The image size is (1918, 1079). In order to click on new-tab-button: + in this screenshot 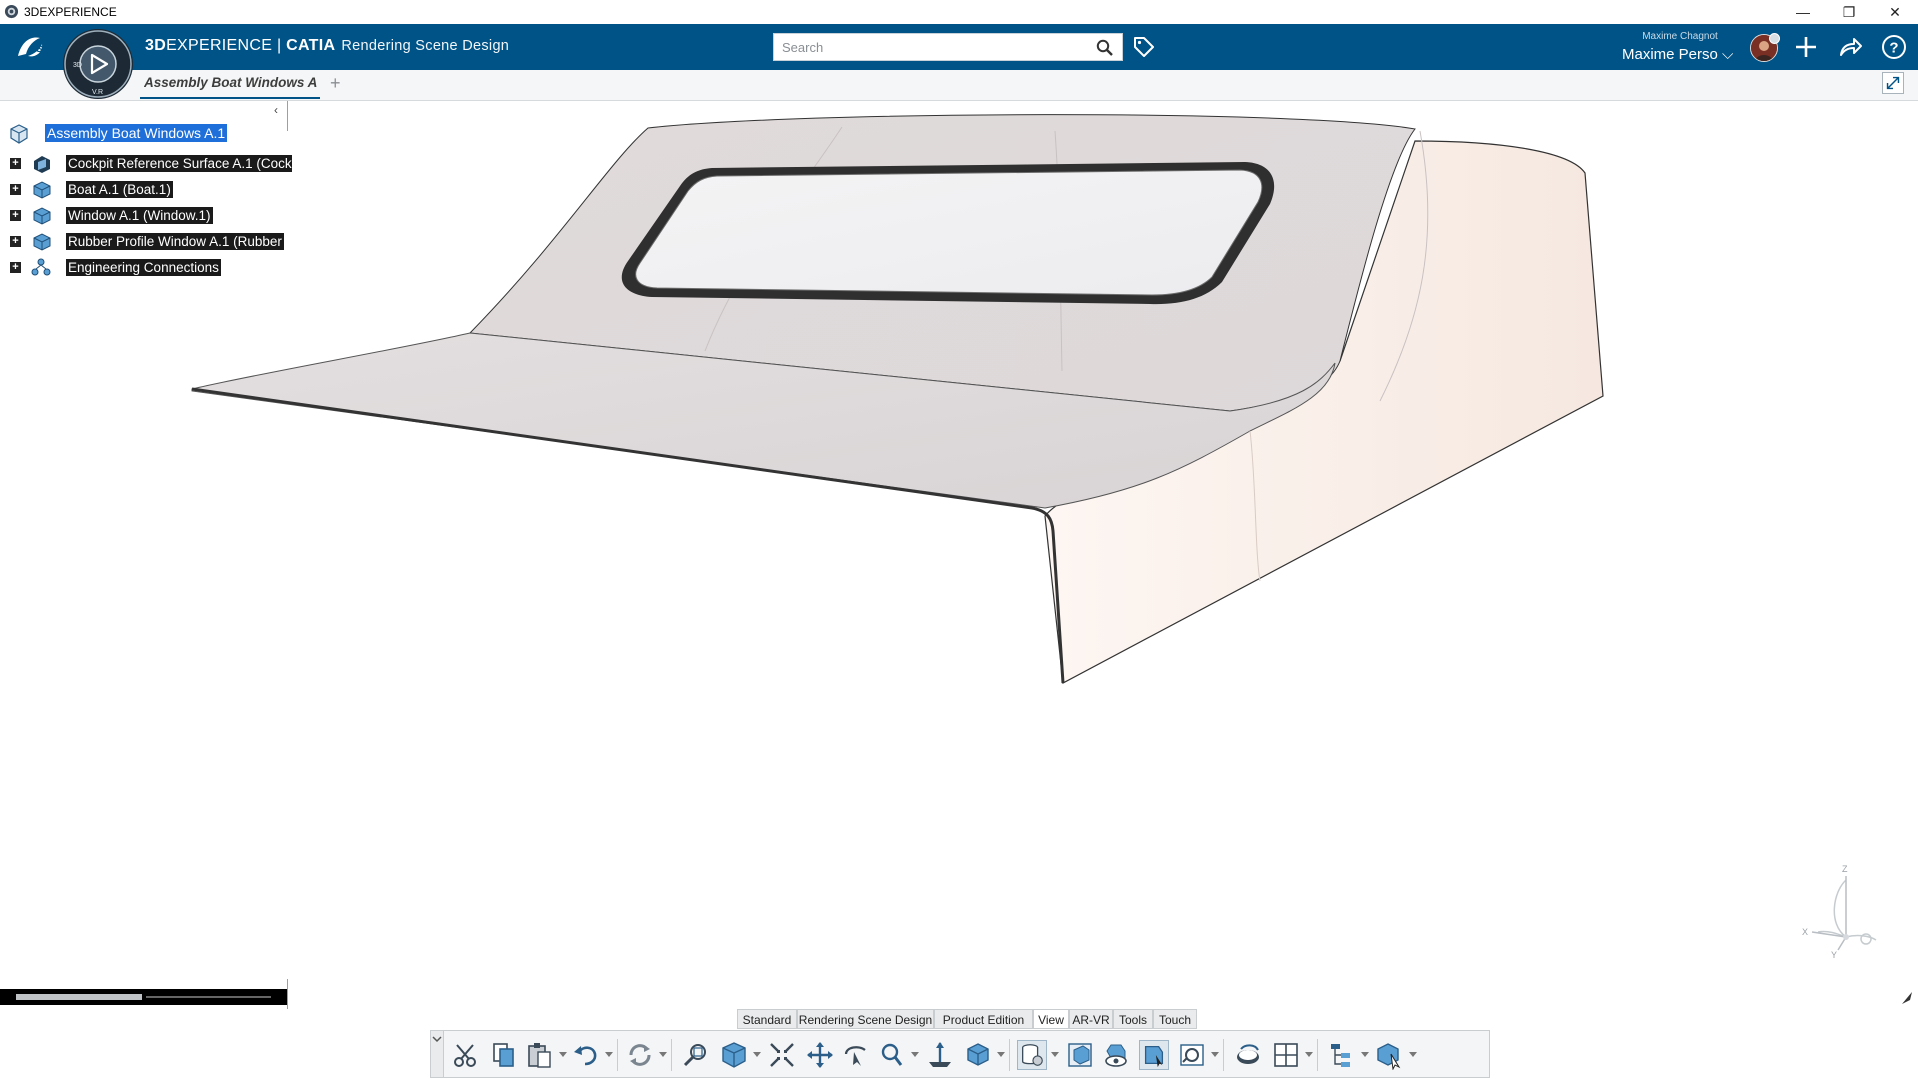, I will do `click(335, 83)`.